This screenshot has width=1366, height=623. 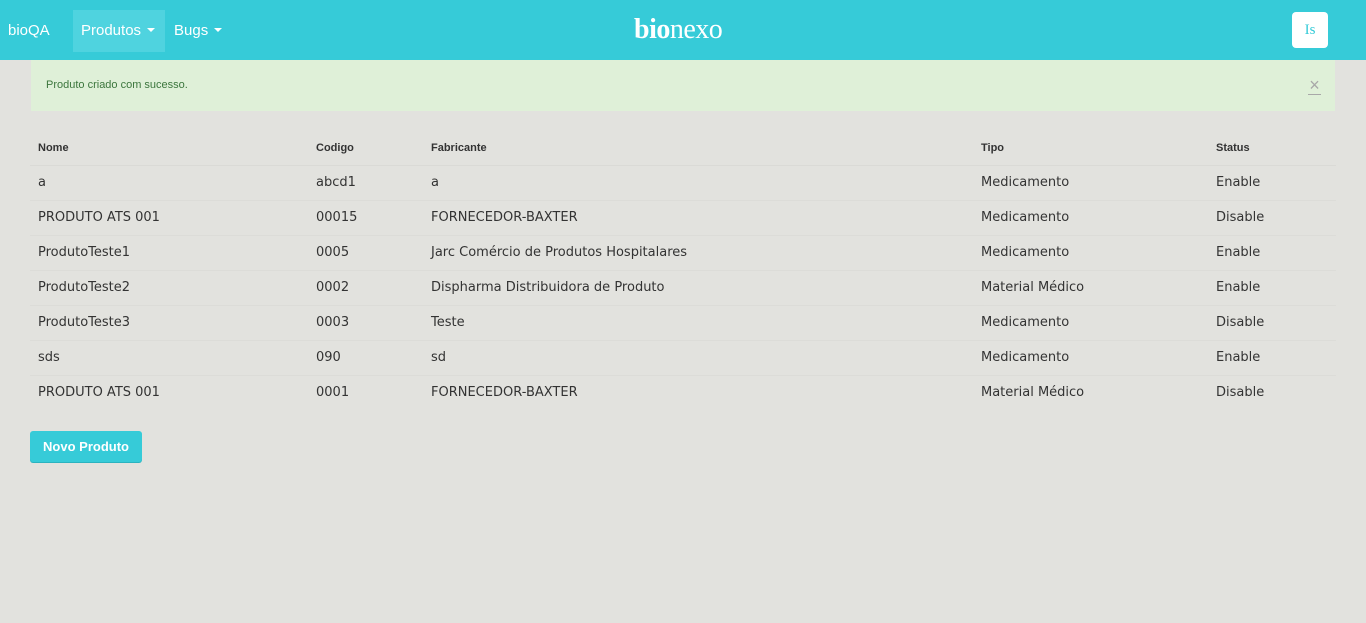 I want to click on logo-light-part: nexo, so click(x=696, y=29).